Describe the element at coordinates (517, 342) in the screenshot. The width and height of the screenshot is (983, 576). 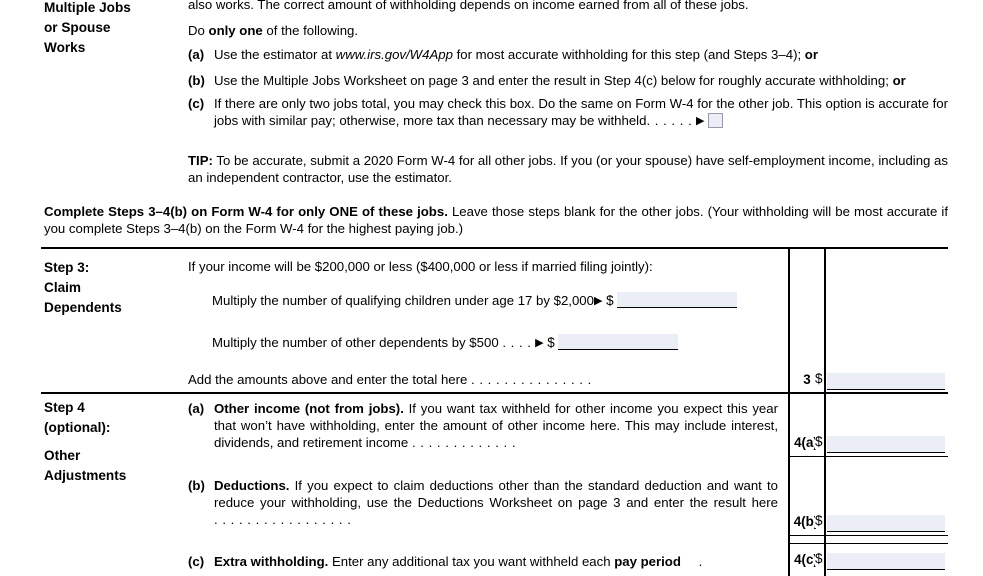
I see `step3-other-dependents-leaders: . . . .` at that location.